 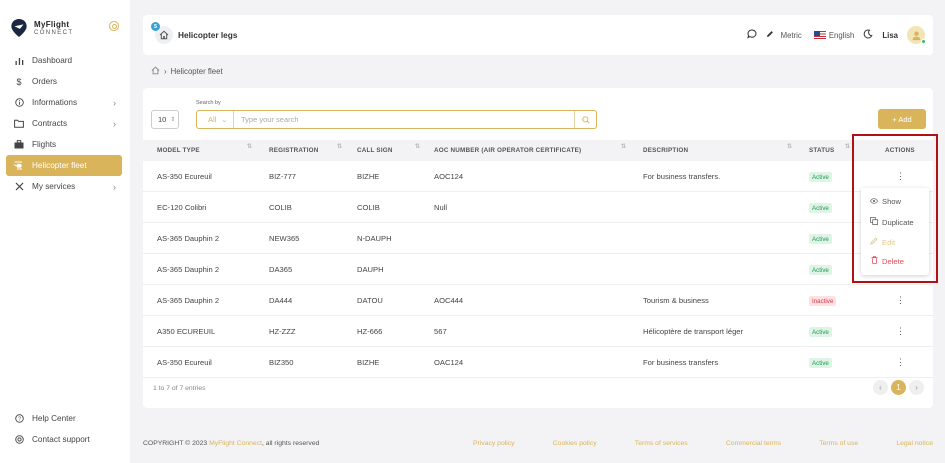 What do you see at coordinates (838, 443) in the screenshot?
I see `footer-link-terms-of-use: Terms of use` at bounding box center [838, 443].